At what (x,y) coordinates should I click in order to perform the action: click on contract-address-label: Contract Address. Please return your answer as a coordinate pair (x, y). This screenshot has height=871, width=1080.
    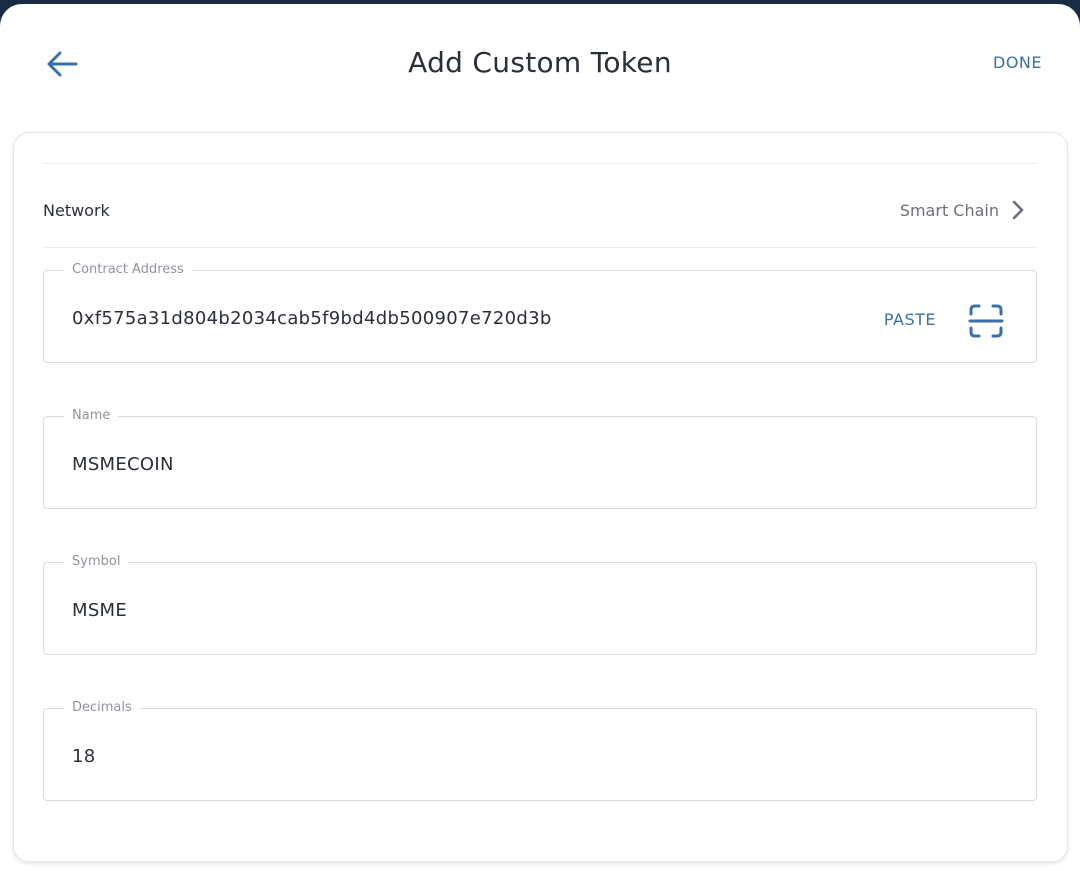
    Looking at the image, I should click on (128, 269).